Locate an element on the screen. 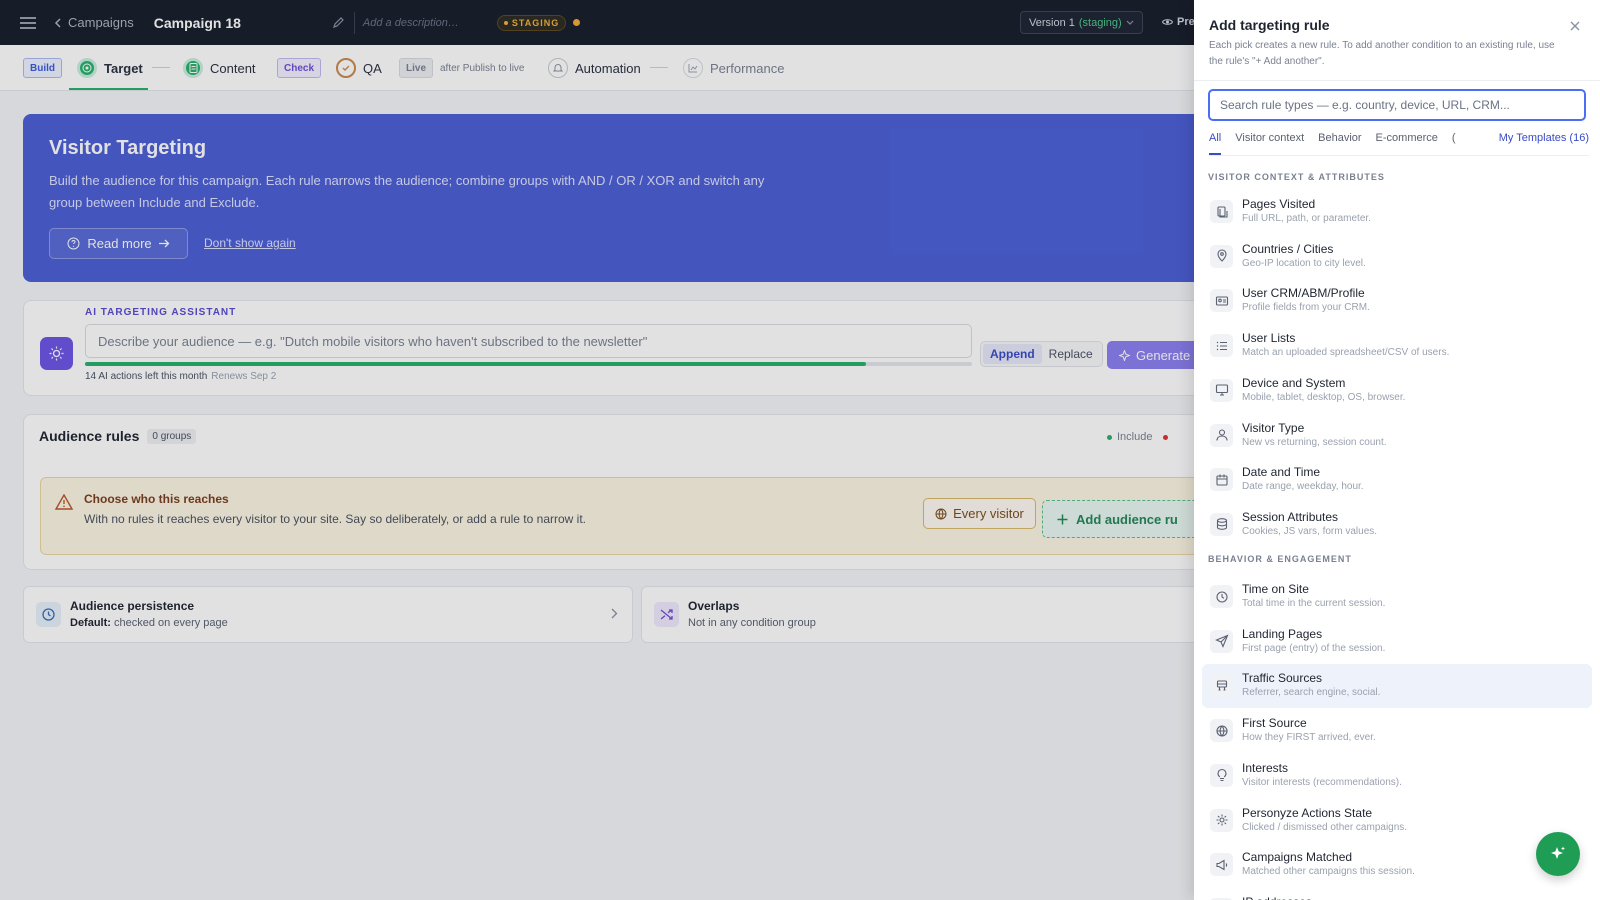  rule-type-item: Date and Time Date range, weekday, hour. is located at coordinates (1397, 480).